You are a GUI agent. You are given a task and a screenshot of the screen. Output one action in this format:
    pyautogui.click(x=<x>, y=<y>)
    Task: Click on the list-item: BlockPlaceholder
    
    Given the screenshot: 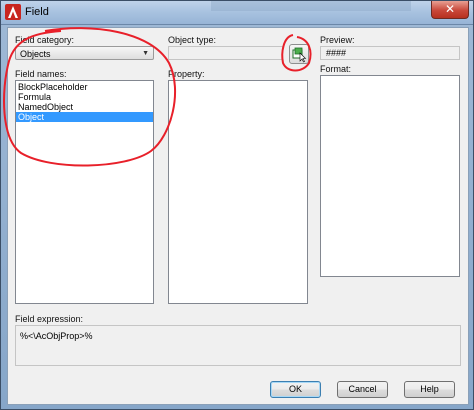 What is the action you would take?
    pyautogui.click(x=84, y=87)
    